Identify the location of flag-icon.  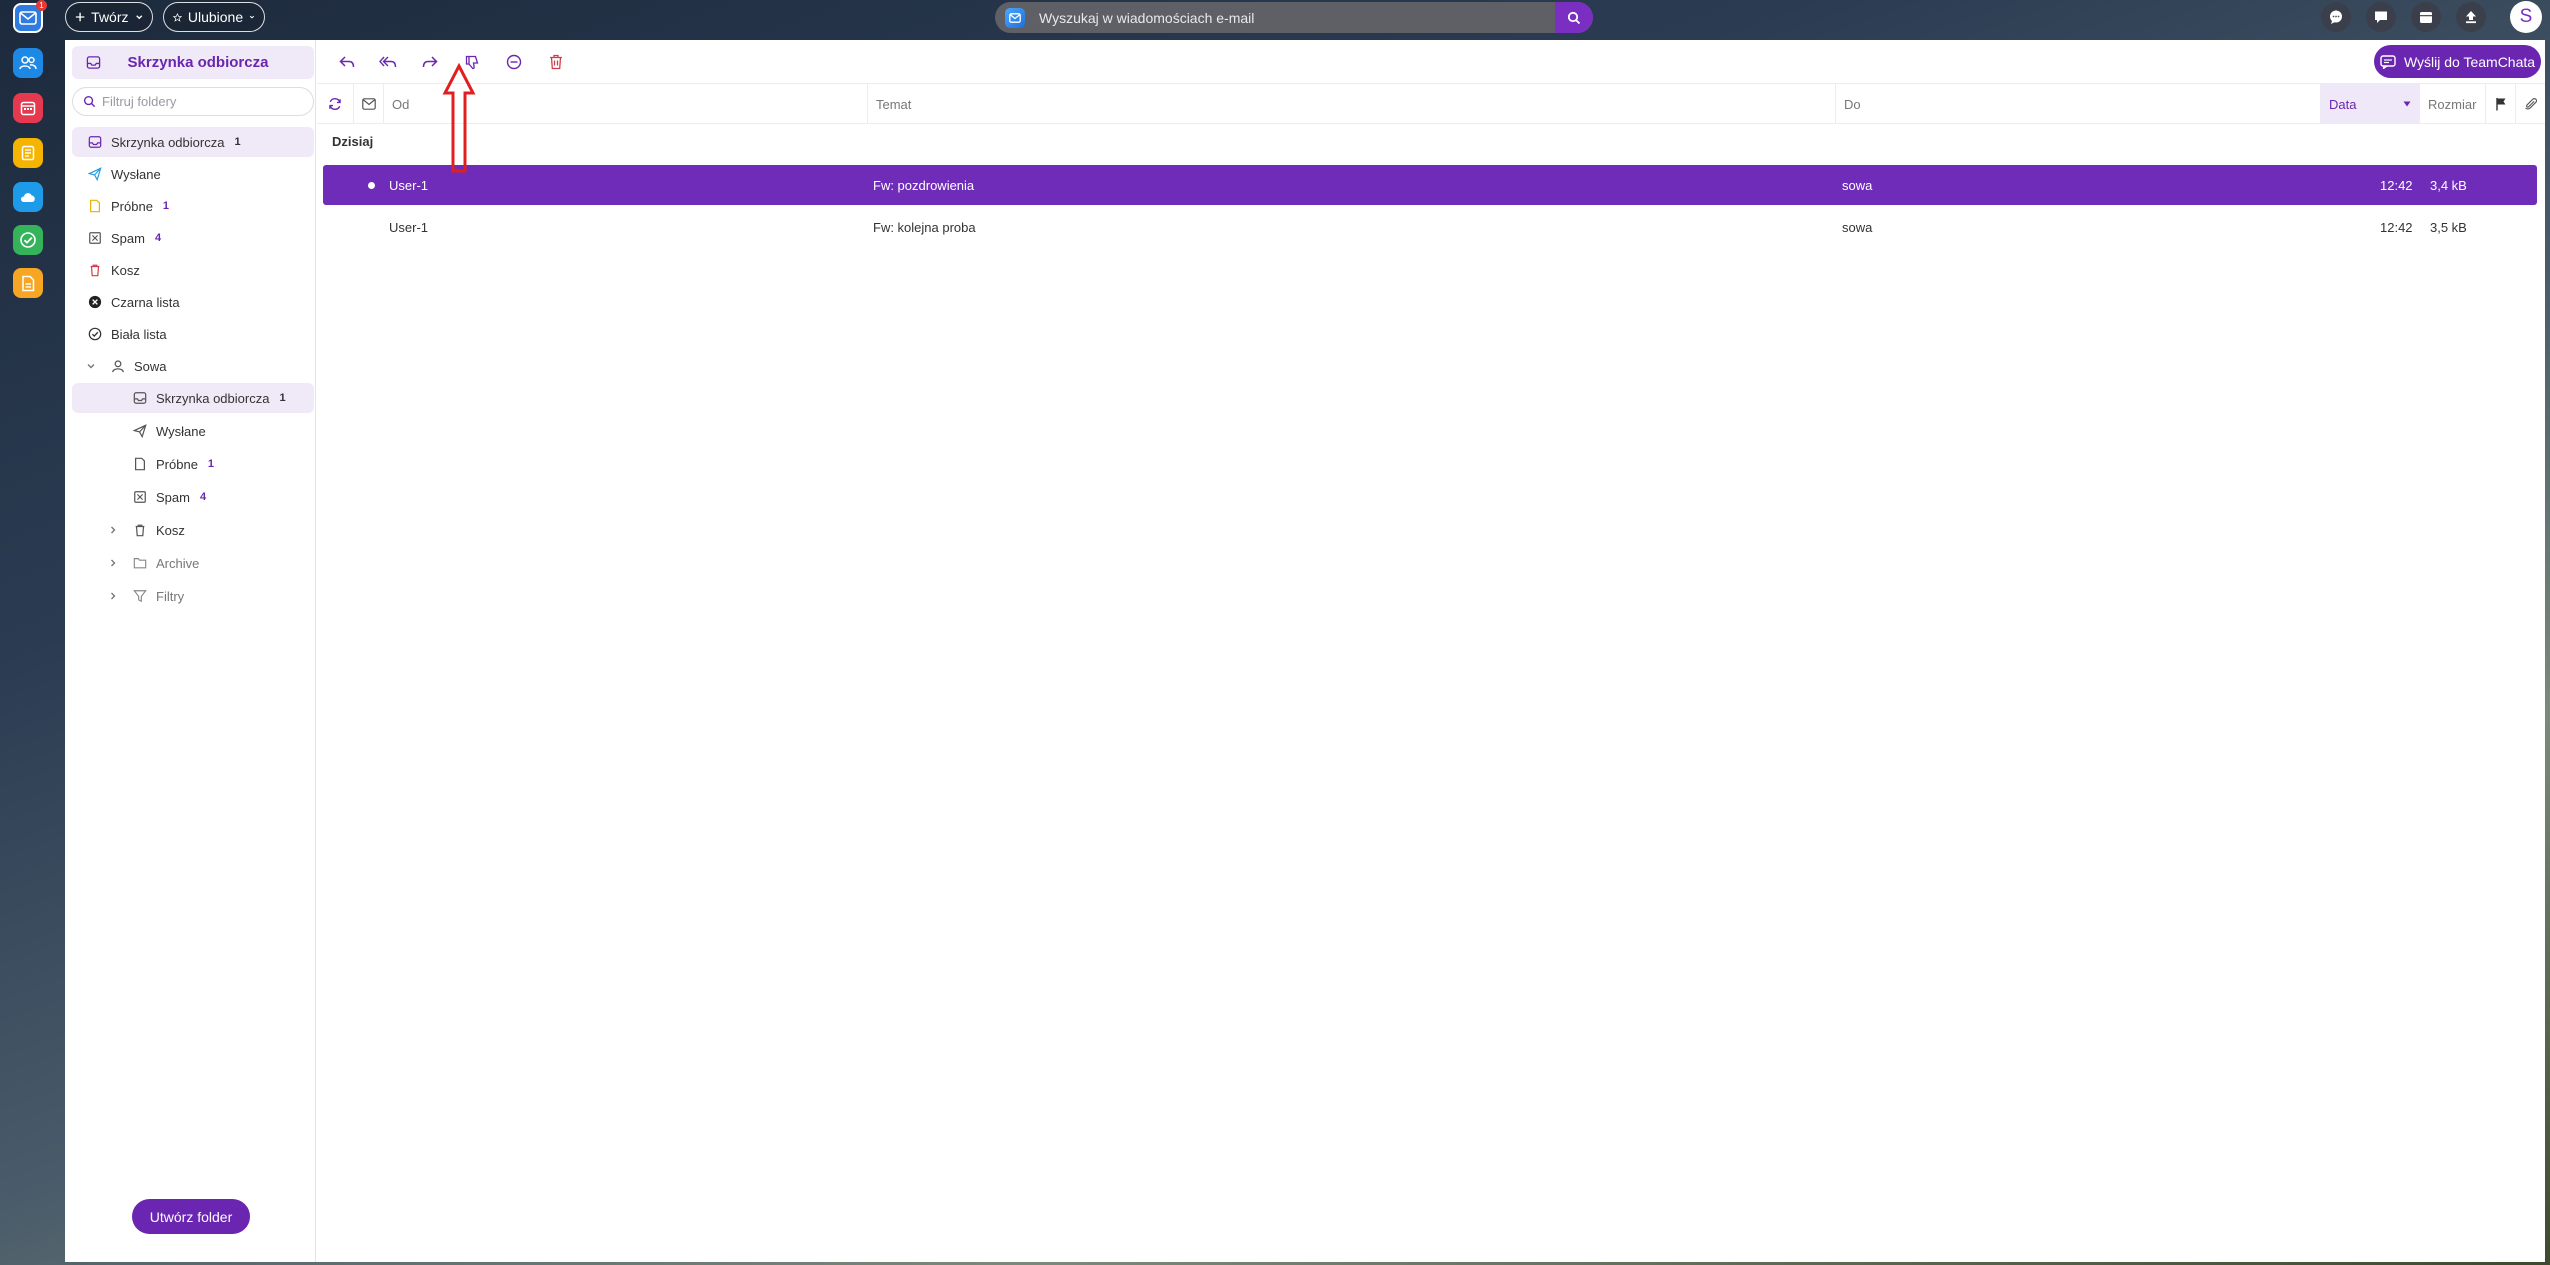
(2500, 104).